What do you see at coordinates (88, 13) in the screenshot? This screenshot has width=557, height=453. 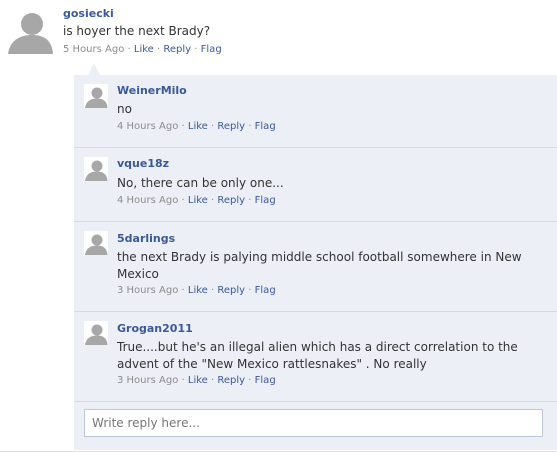 I see `comment-author: gosiecki` at bounding box center [88, 13].